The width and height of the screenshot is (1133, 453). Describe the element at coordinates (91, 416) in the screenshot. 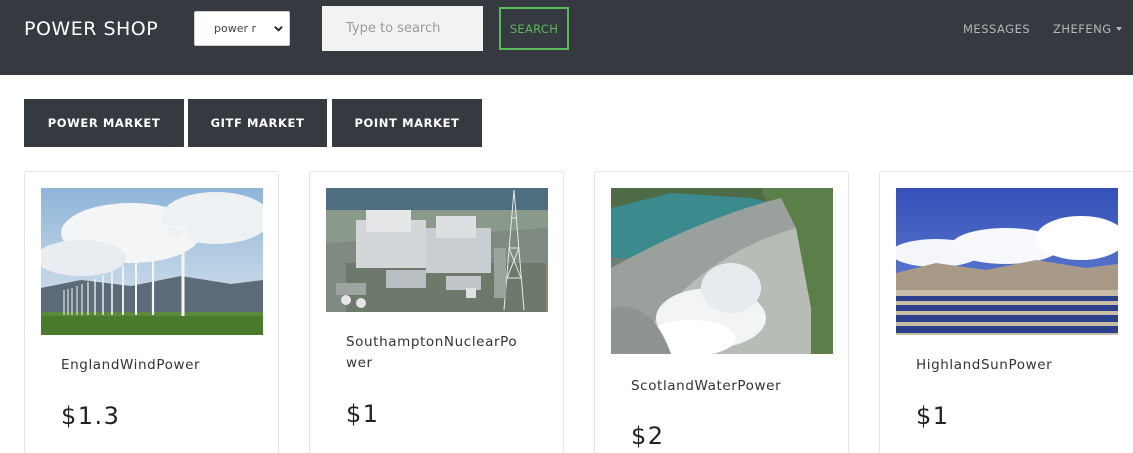

I see `product-price: $1.3` at that location.